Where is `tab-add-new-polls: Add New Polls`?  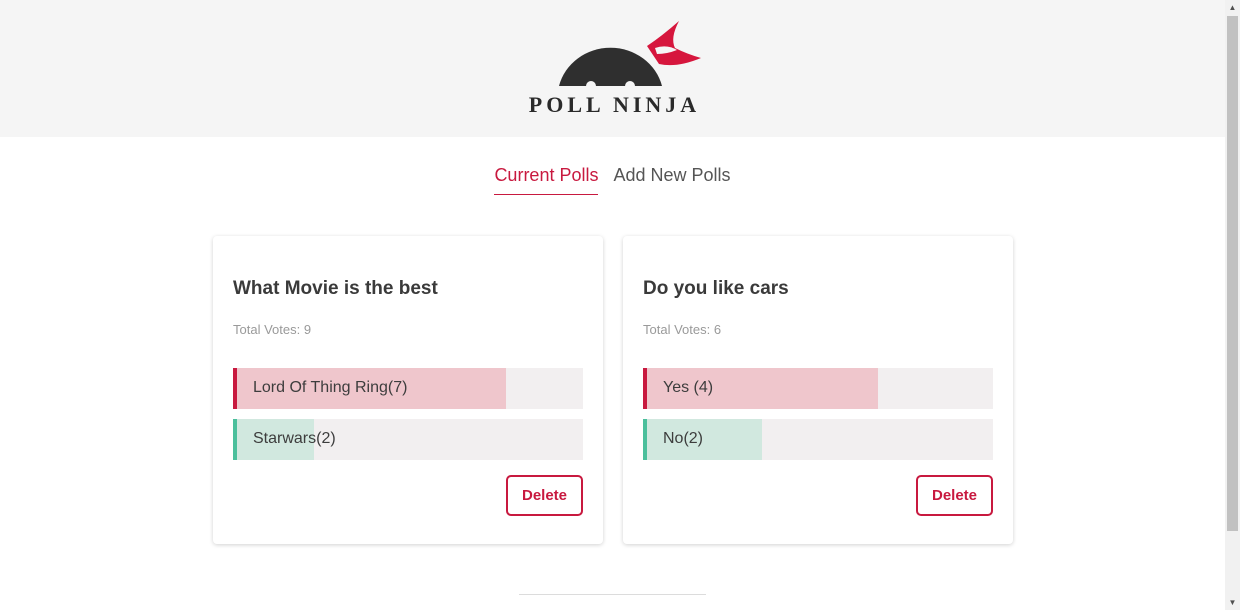
tab-add-new-polls: Add New Polls is located at coordinates (671, 179).